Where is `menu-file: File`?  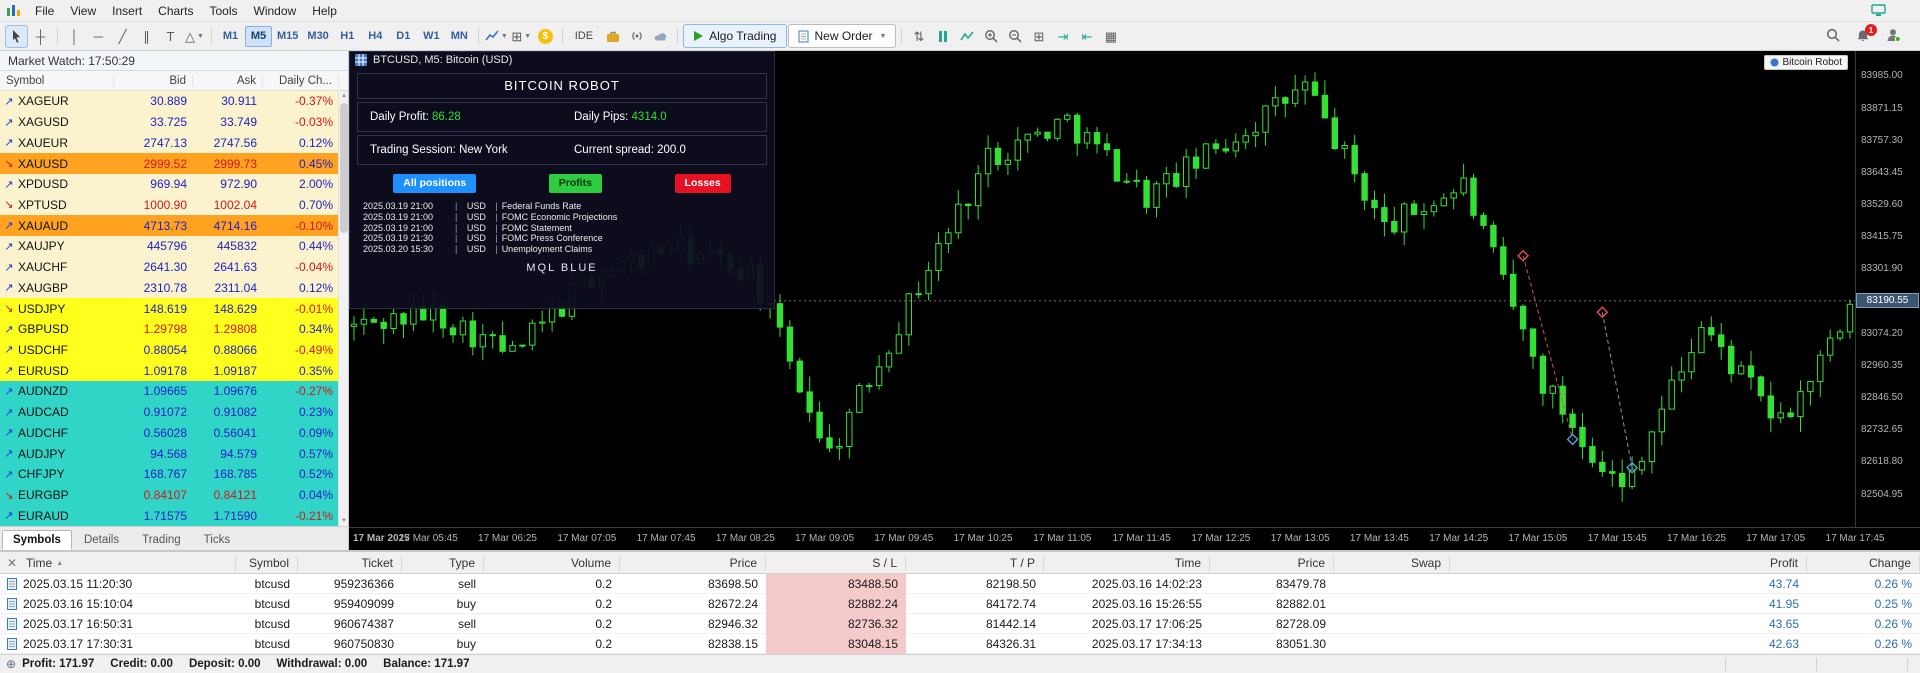
menu-file: File is located at coordinates (44, 11).